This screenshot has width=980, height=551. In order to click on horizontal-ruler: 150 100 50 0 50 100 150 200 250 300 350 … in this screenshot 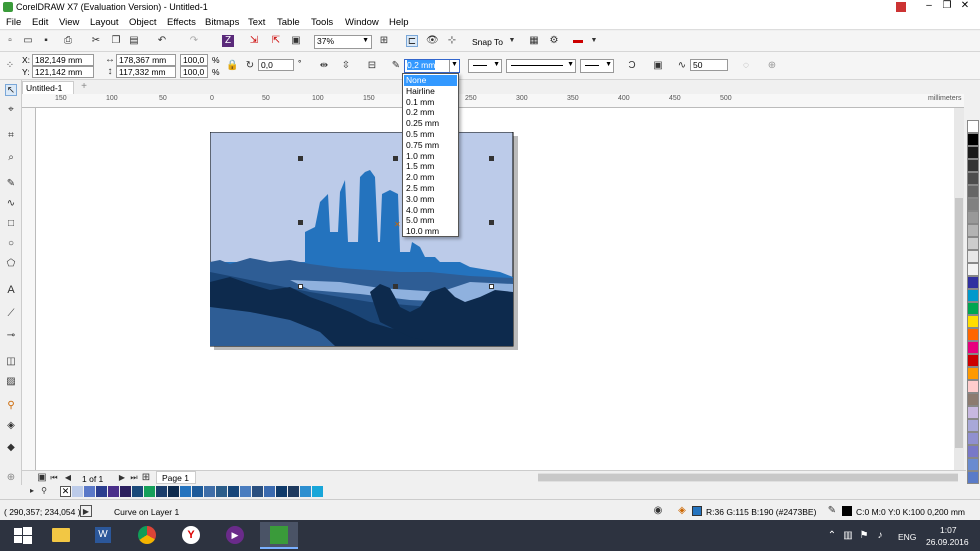, I will do `click(493, 101)`.